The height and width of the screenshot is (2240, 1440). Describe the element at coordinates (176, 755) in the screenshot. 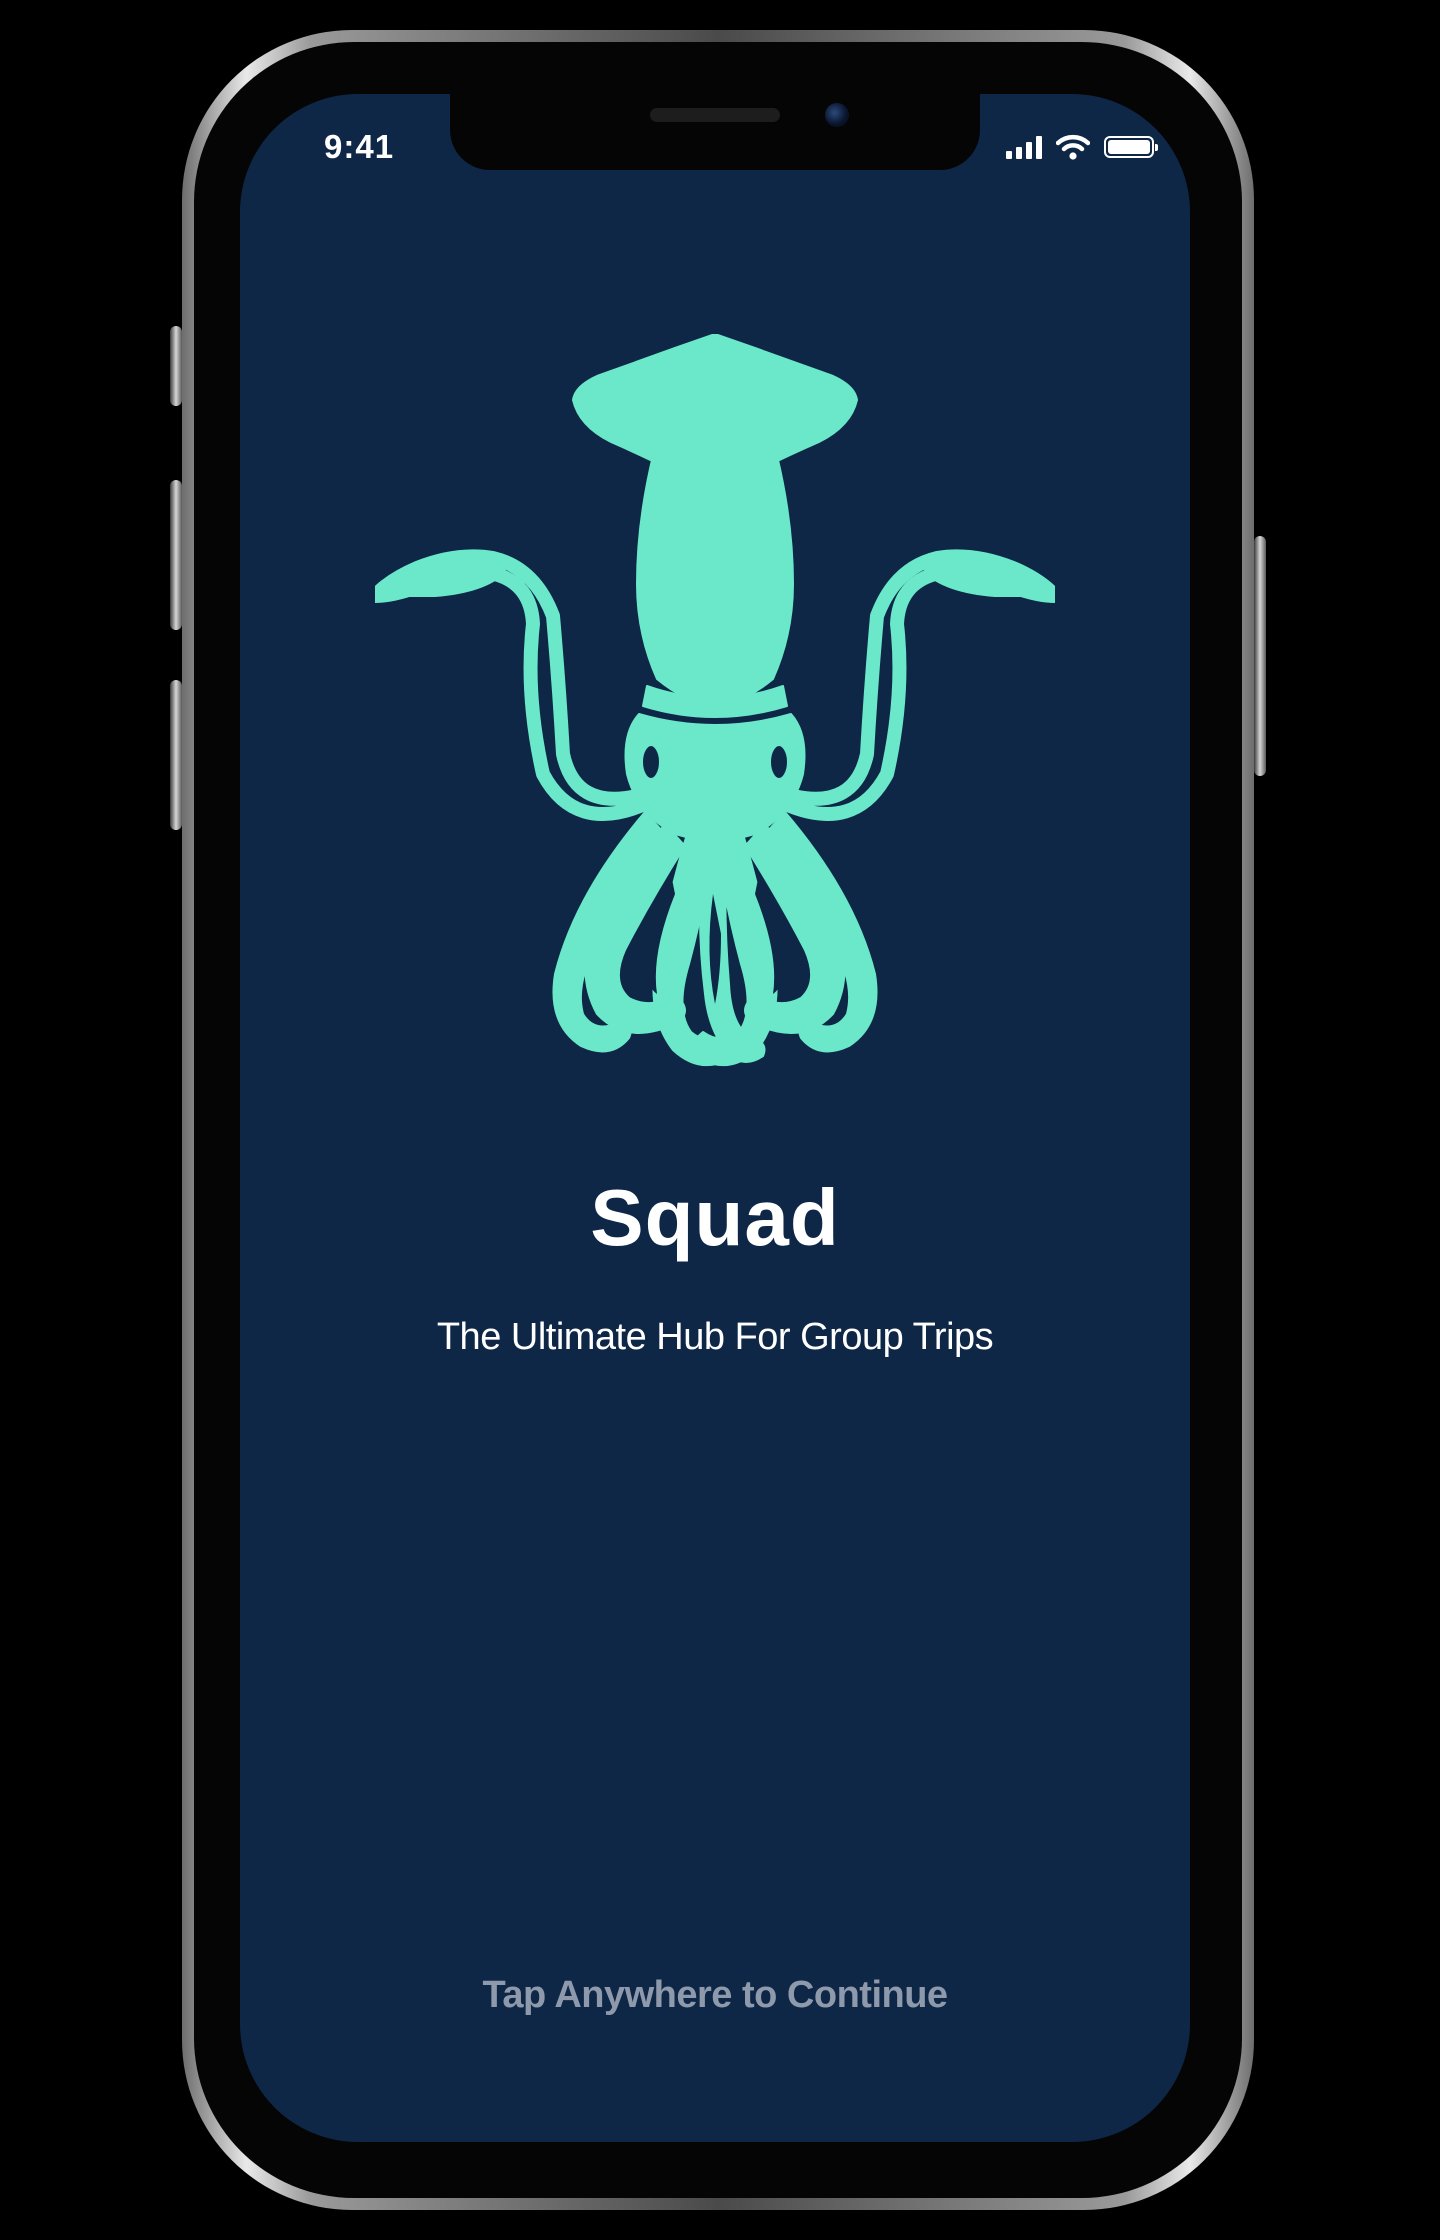

I see `volume-down-button` at that location.